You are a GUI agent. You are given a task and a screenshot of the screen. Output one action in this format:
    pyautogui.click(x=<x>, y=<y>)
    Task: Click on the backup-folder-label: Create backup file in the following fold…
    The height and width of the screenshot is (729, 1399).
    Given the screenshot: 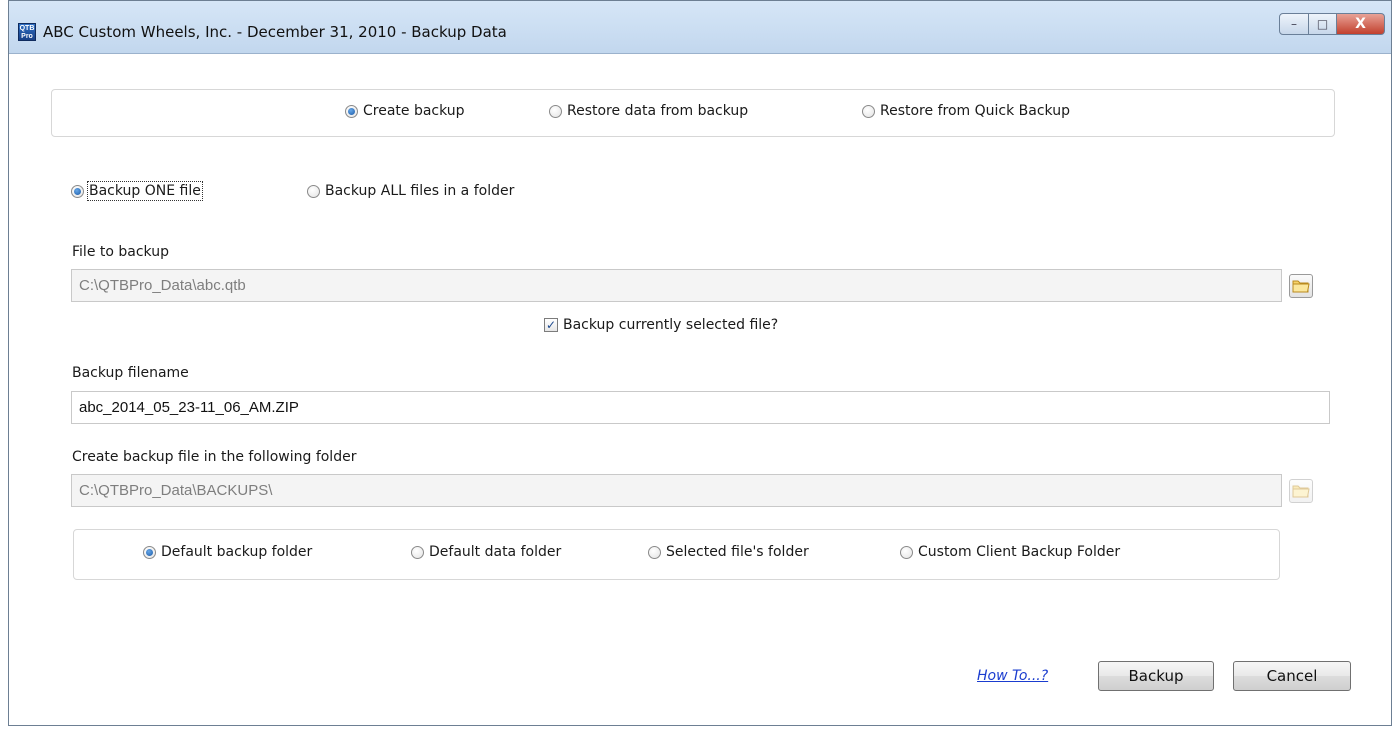 What is the action you would take?
    pyautogui.click(x=214, y=457)
    